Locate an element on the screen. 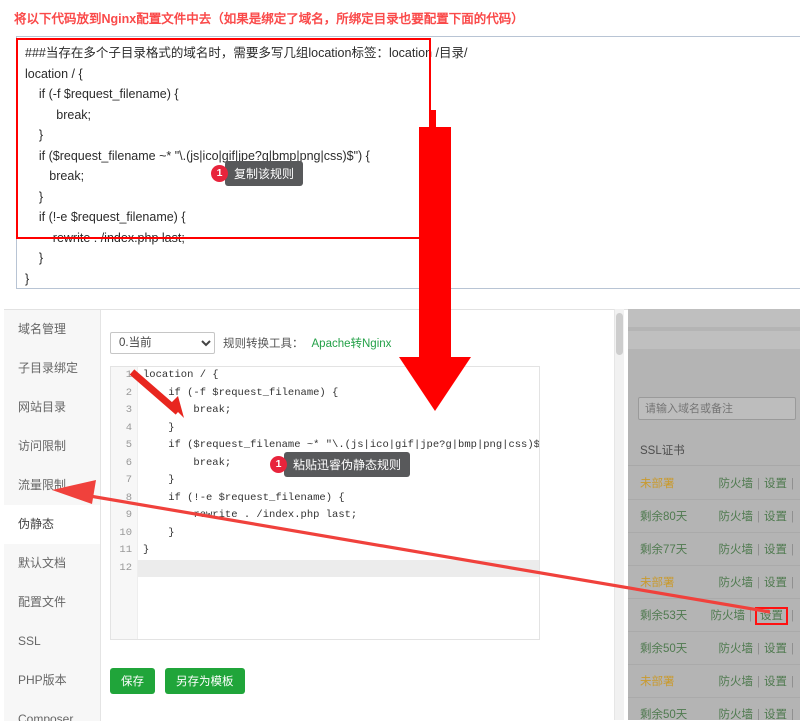 Image resolution: width=800 pixels, height=721 pixels. sidebar-item-rewrite: 伪静态 is located at coordinates (52, 524).